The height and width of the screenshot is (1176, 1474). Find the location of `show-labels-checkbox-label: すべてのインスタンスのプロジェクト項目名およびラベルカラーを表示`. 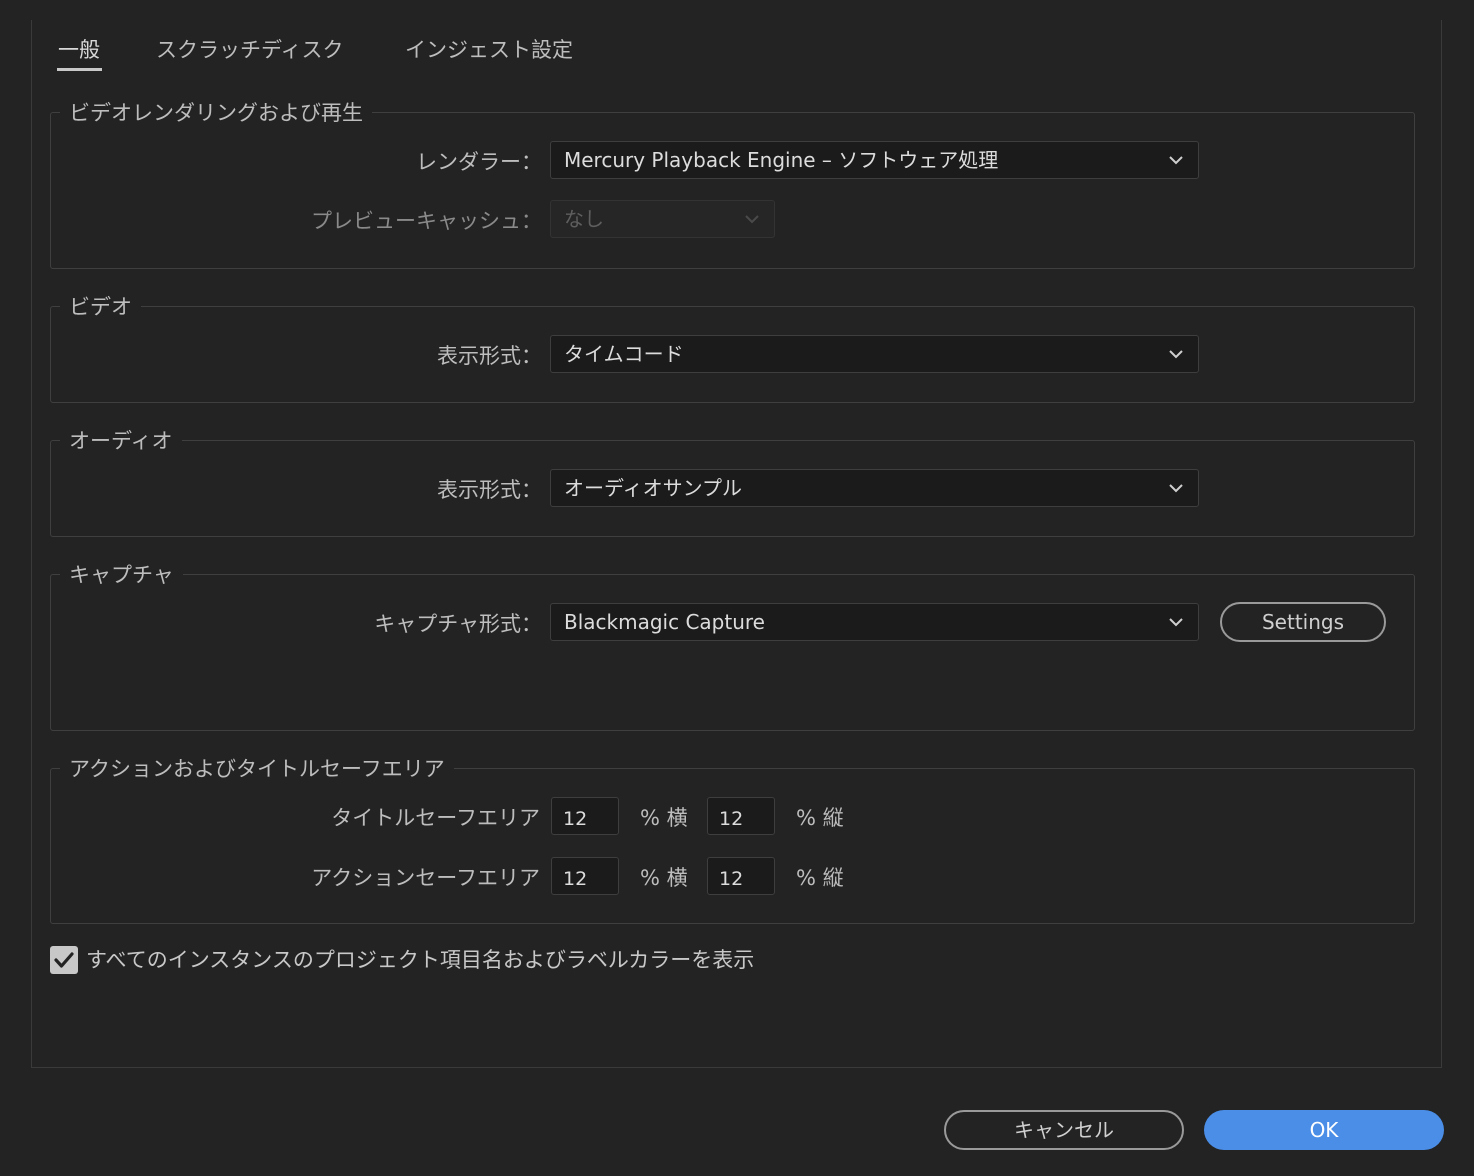

show-labels-checkbox-label: すべてのインスタンスのプロジェクト項目名およびラベルカラーを表示 is located at coordinates (420, 959).